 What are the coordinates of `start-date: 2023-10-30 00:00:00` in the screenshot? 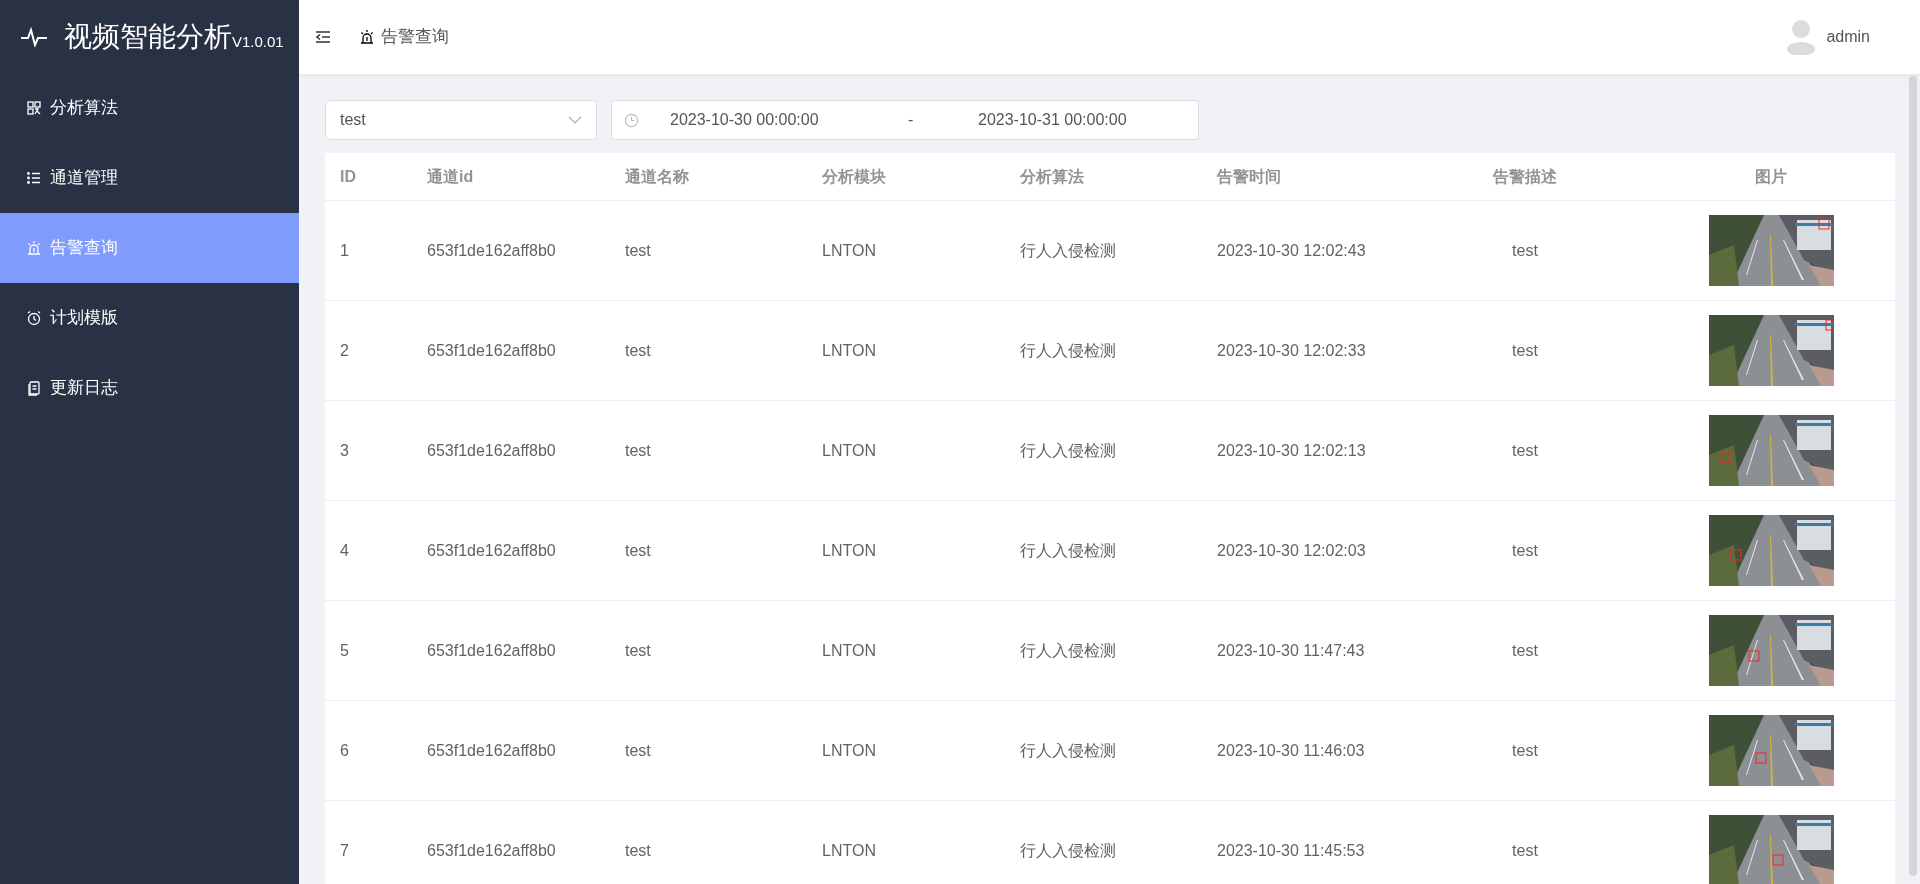 It's located at (785, 120).